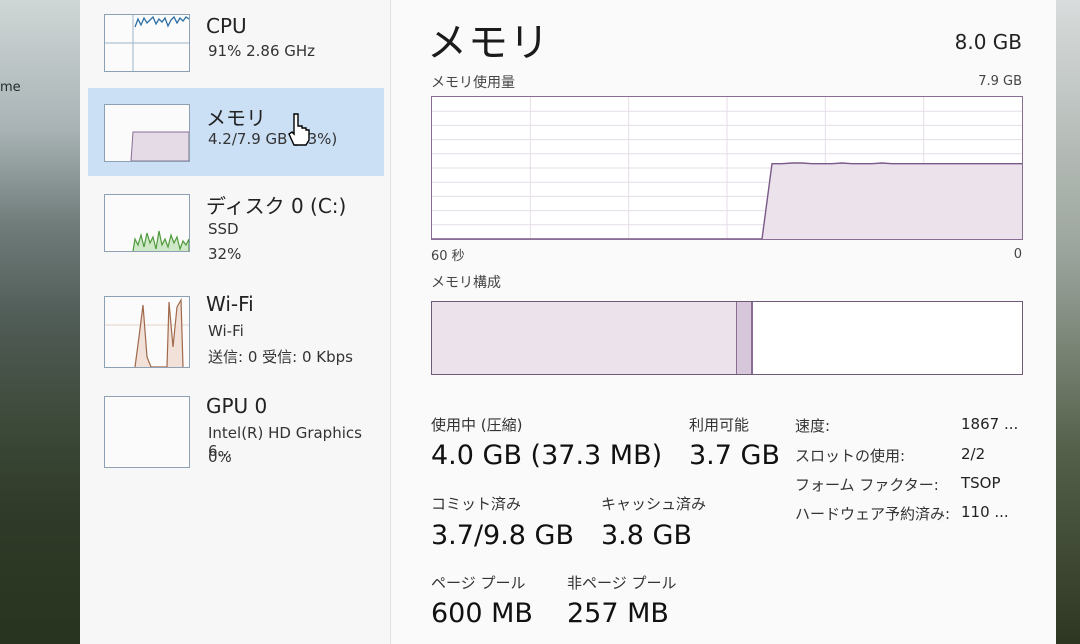 The height and width of the screenshot is (644, 1080). I want to click on sidebar-item-sub: 4.2/7.9 GB (53%), so click(273, 139).